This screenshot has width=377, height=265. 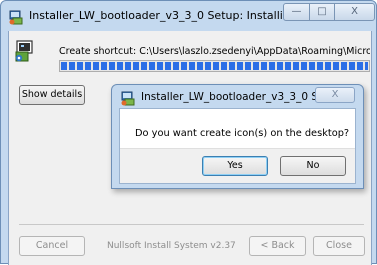 What do you see at coordinates (235, 166) in the screenshot?
I see `yes-button: Yes` at bounding box center [235, 166].